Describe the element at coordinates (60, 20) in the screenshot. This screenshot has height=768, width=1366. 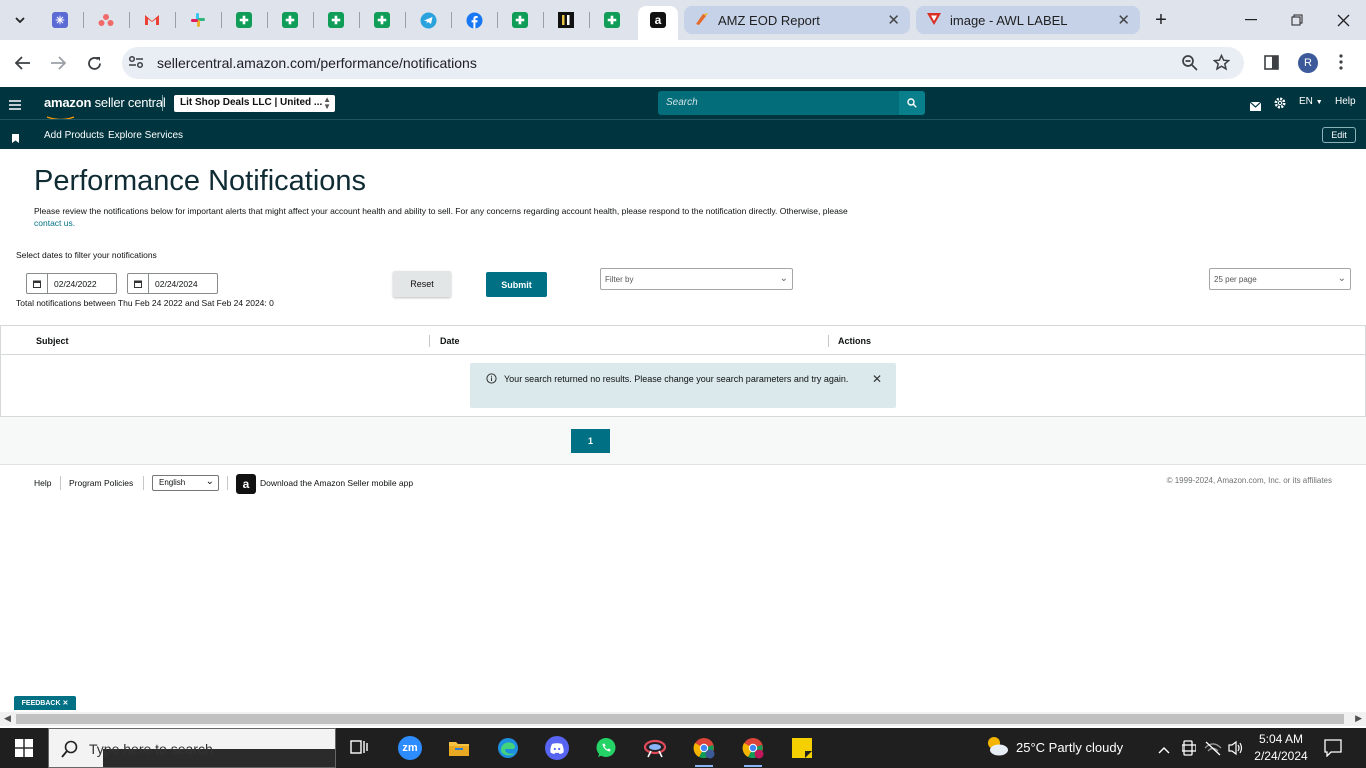
I see `perplexity-icon: ✳` at that location.